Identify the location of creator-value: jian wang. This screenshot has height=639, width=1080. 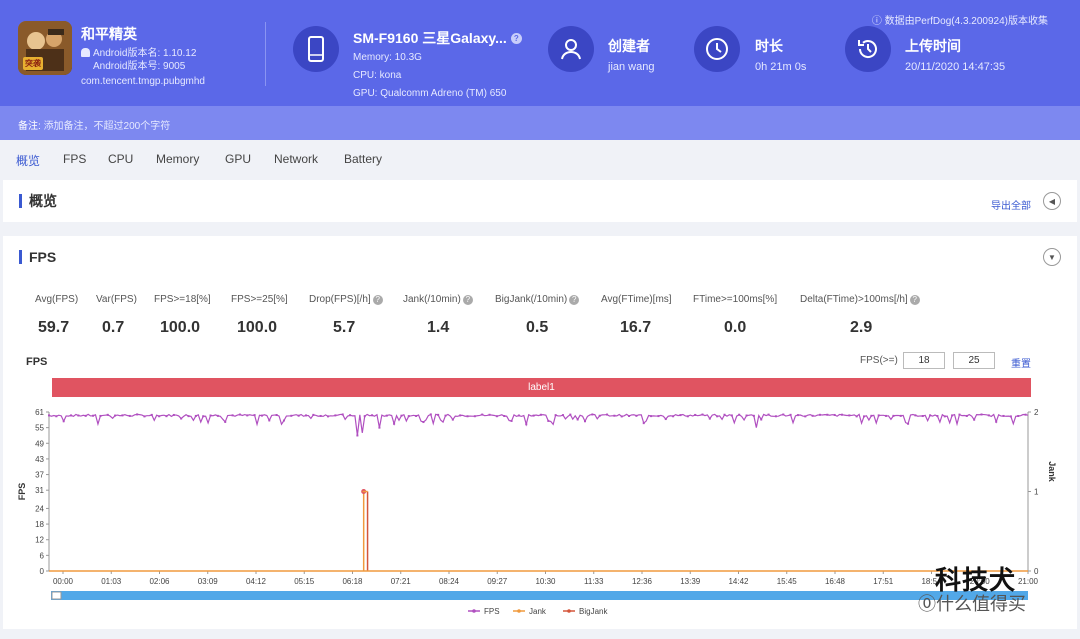
(631, 67).